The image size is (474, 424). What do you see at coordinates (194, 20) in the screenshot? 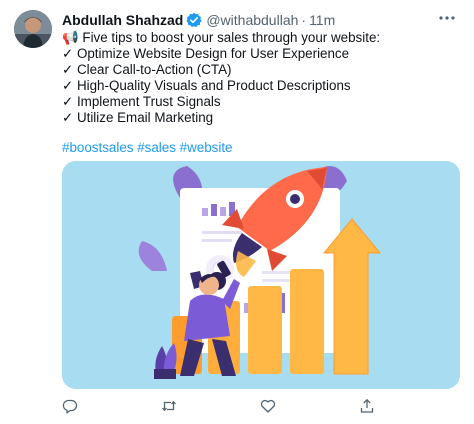
I see `verified-badge-icon` at bounding box center [194, 20].